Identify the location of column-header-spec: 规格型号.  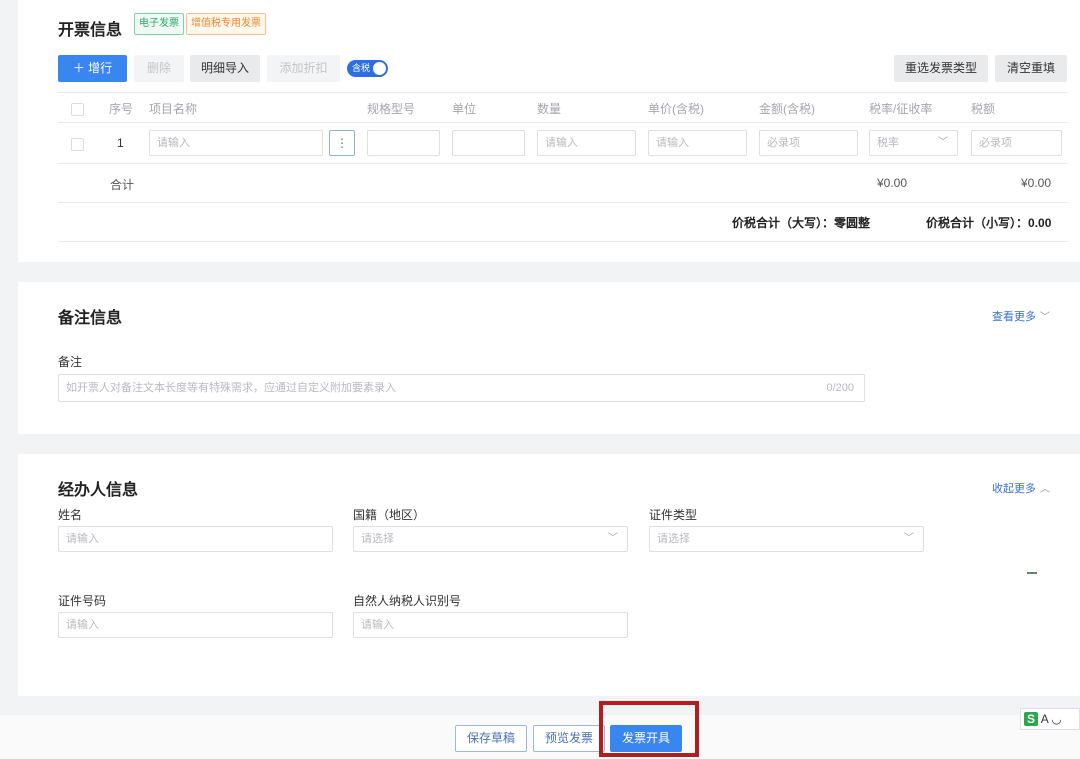
(391, 109).